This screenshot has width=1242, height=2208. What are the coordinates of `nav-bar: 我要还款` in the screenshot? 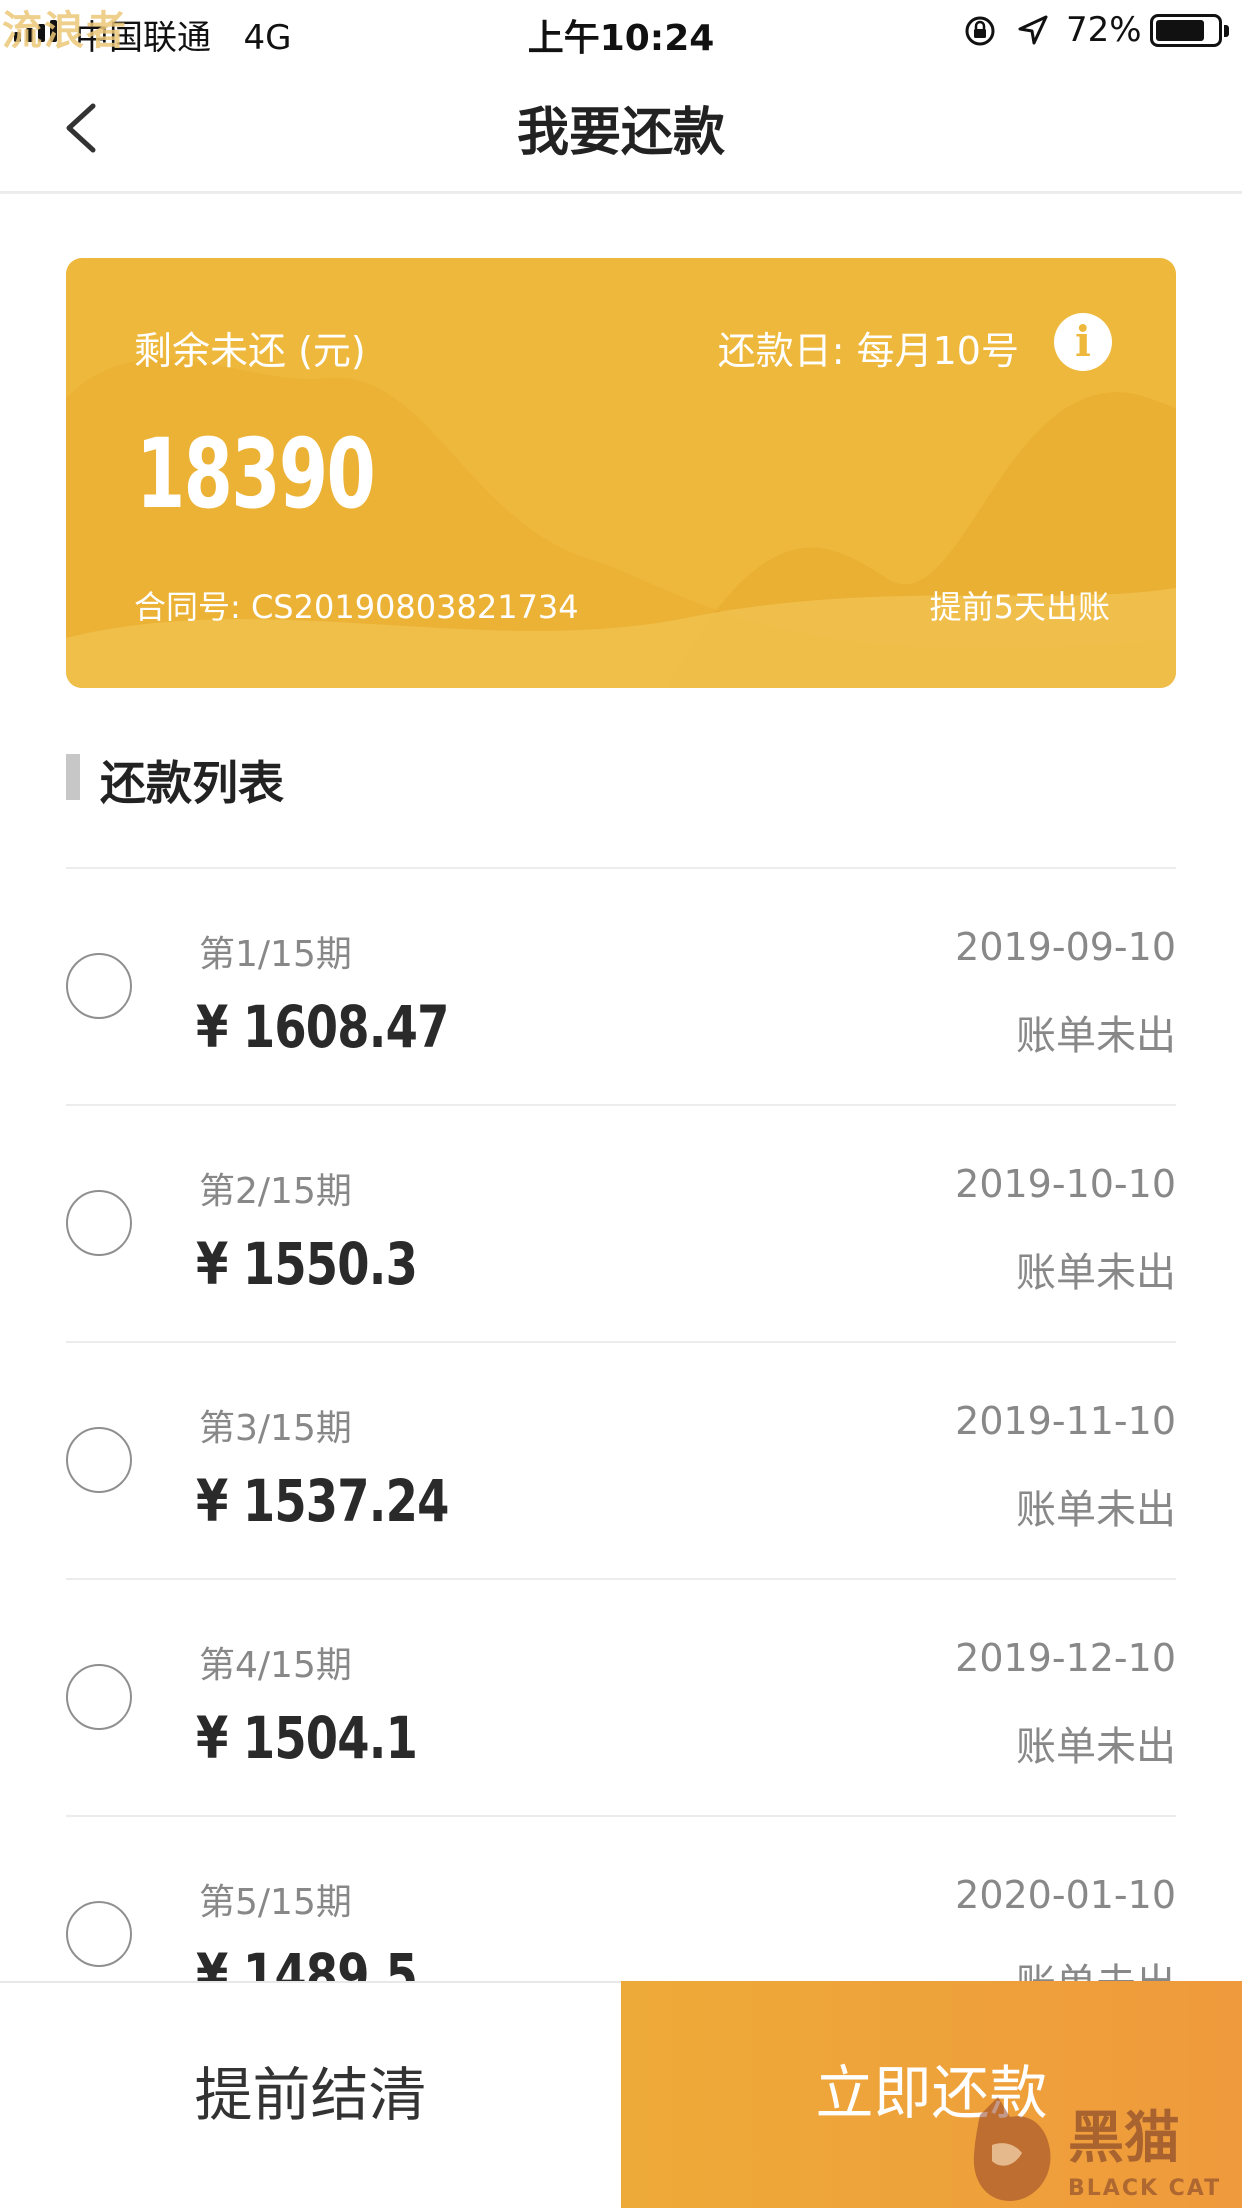 It's located at (621, 128).